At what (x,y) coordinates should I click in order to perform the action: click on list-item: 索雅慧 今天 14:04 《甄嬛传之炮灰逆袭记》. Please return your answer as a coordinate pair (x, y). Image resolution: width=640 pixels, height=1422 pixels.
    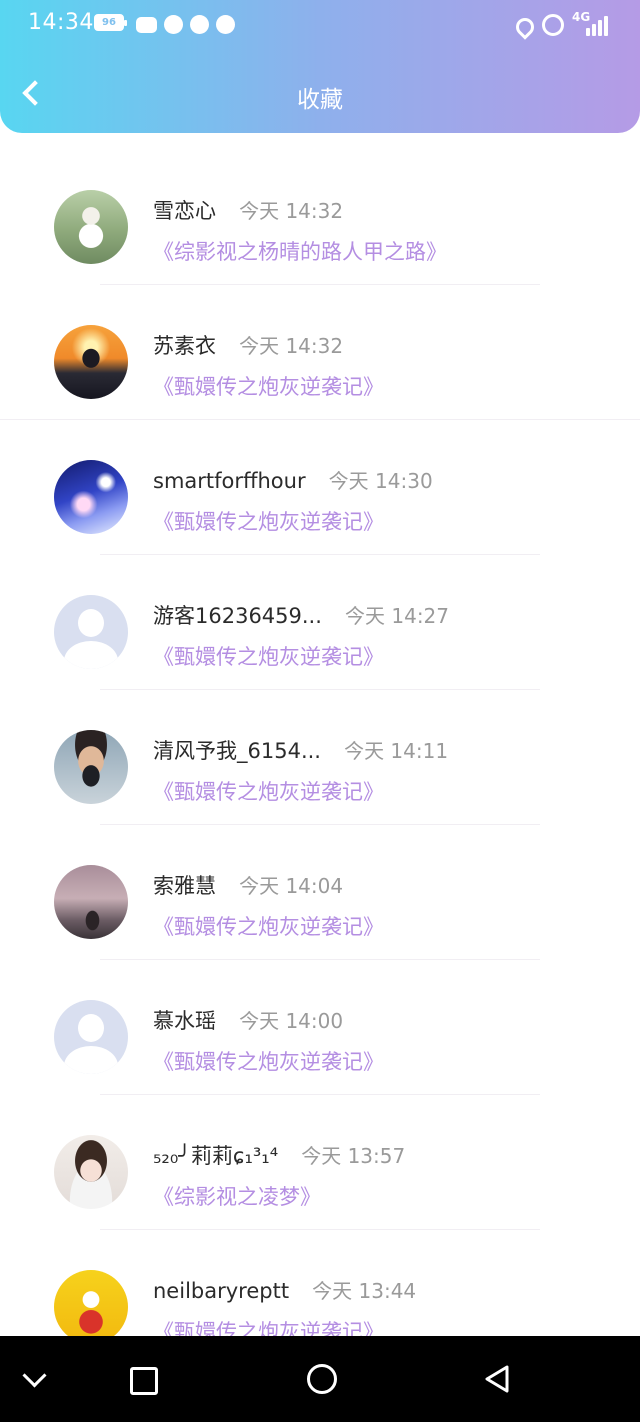
    Looking at the image, I should click on (320, 892).